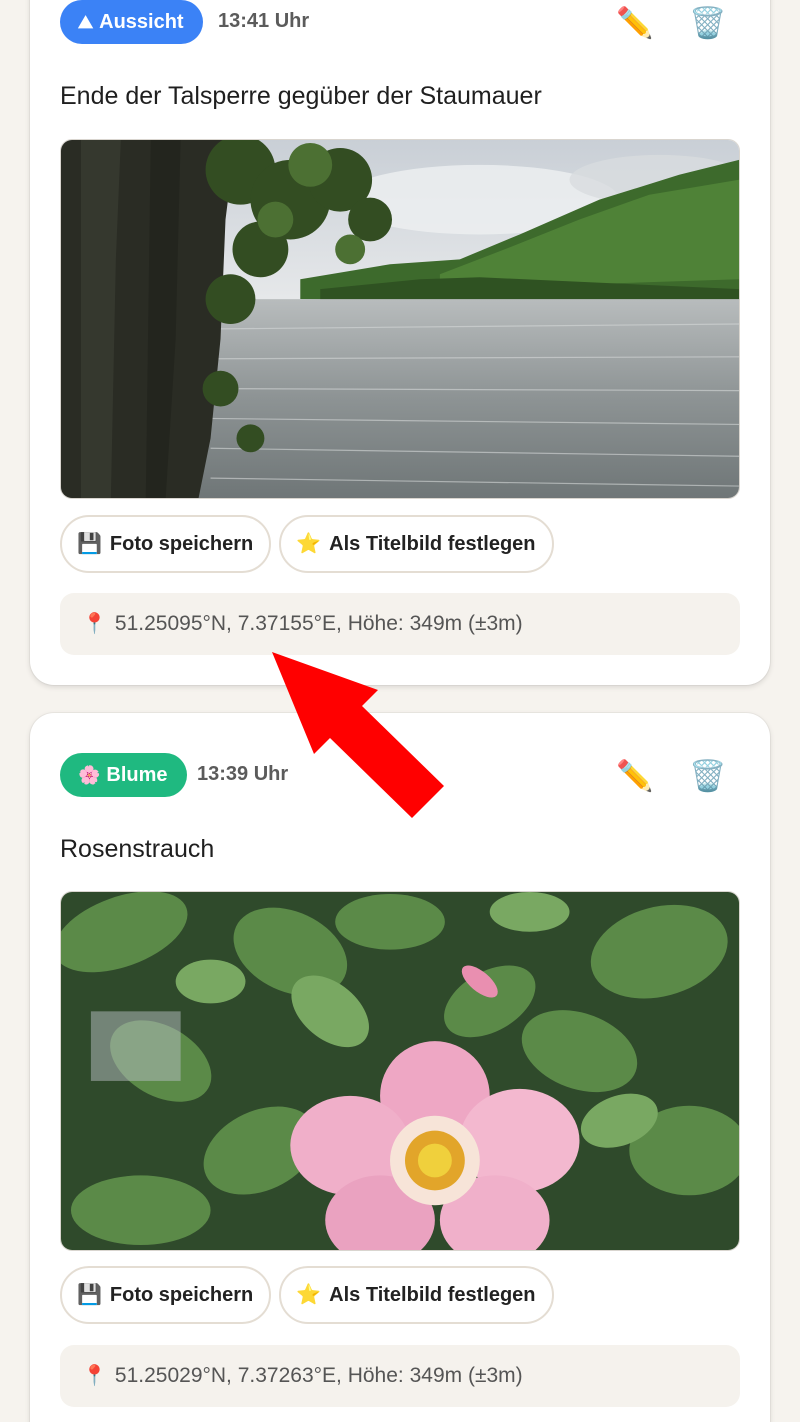 Image resolution: width=800 pixels, height=1422 pixels. Describe the element at coordinates (141, 21) in the screenshot. I see `category-label: Aussicht` at that location.